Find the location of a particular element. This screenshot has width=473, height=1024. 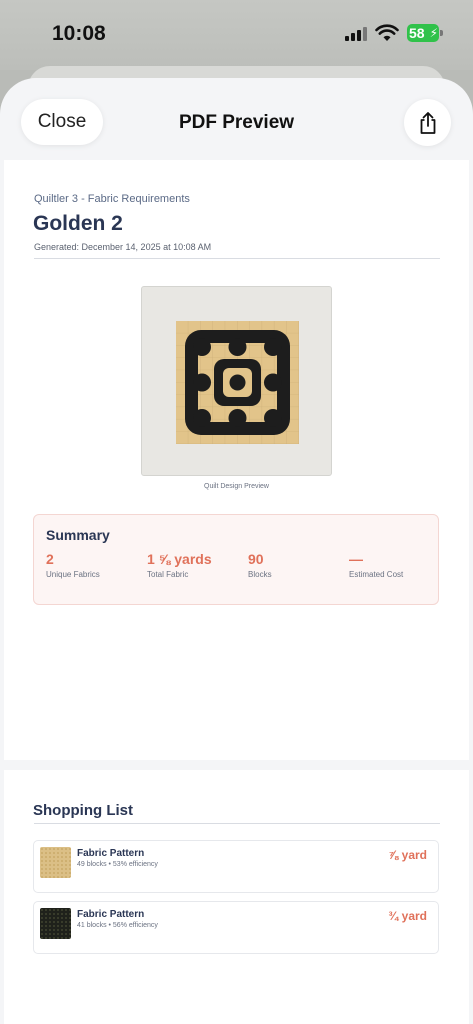

share-button is located at coordinates (427, 122).